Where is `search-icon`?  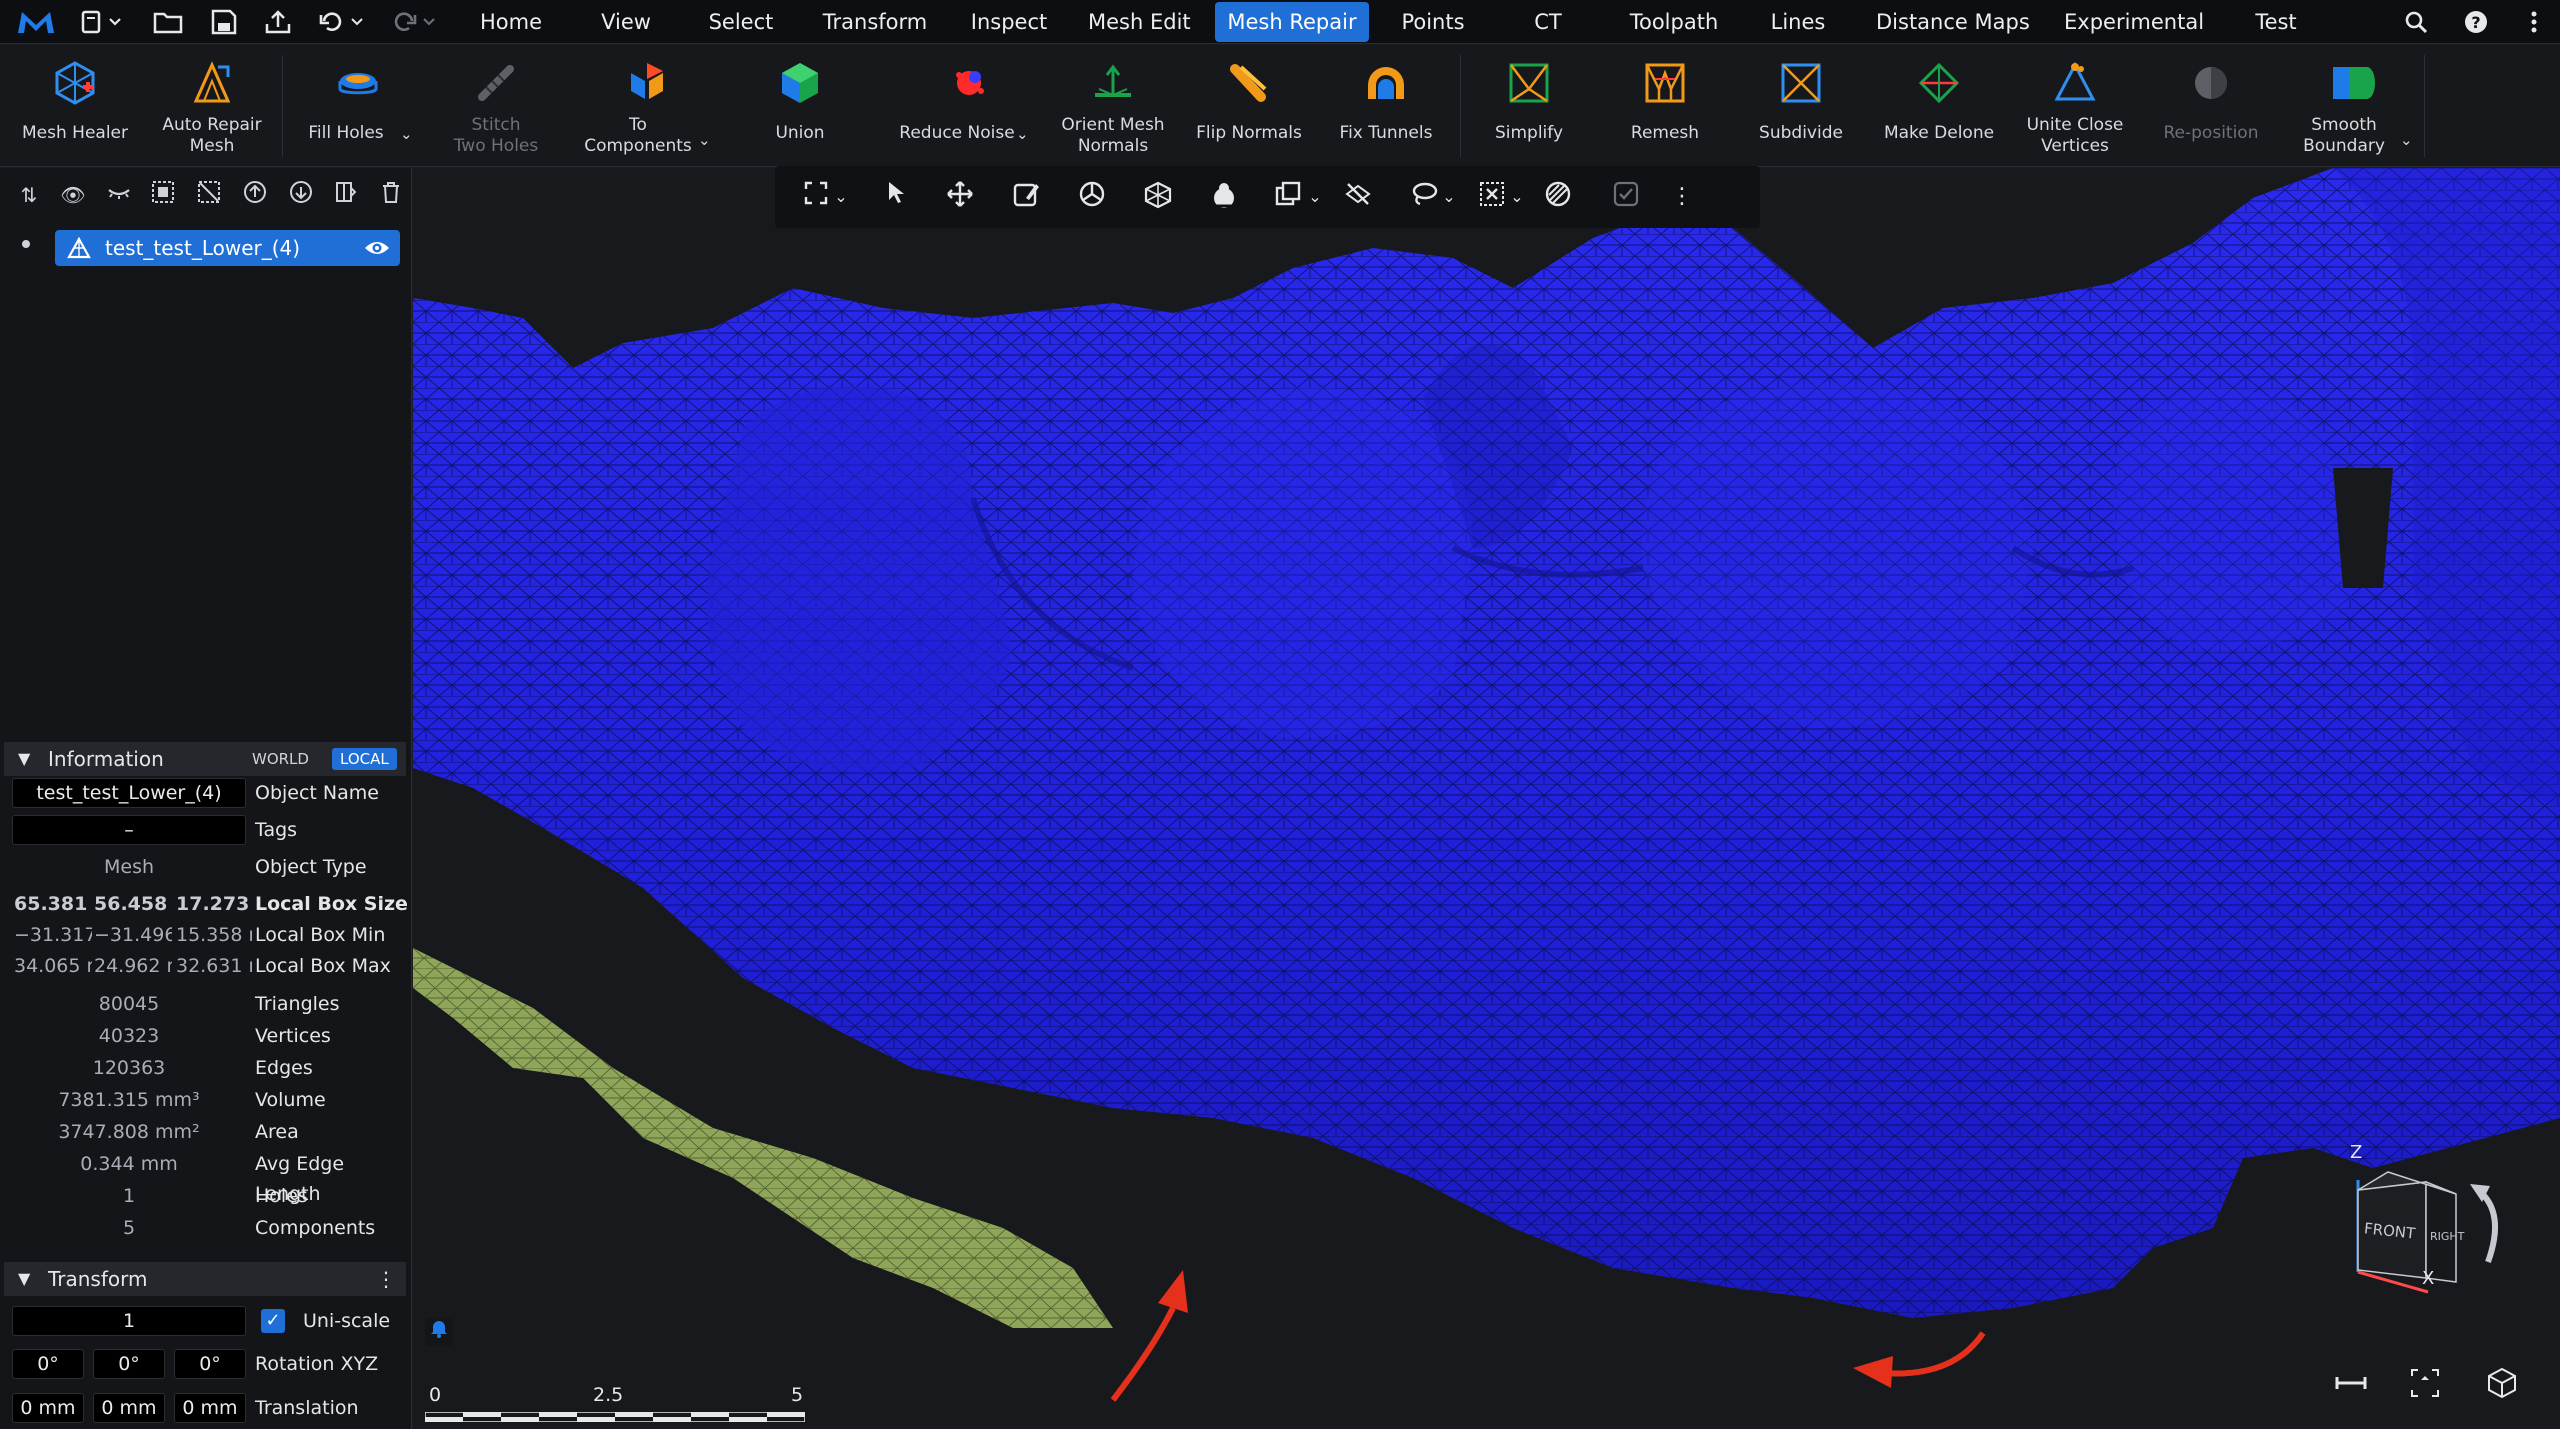
search-icon is located at coordinates (2416, 22).